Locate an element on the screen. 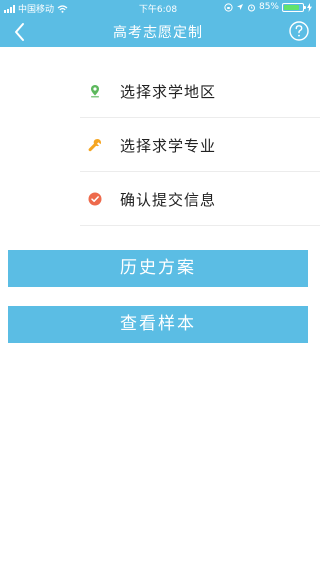 The image size is (320, 562). charging-icon is located at coordinates (309, 7).